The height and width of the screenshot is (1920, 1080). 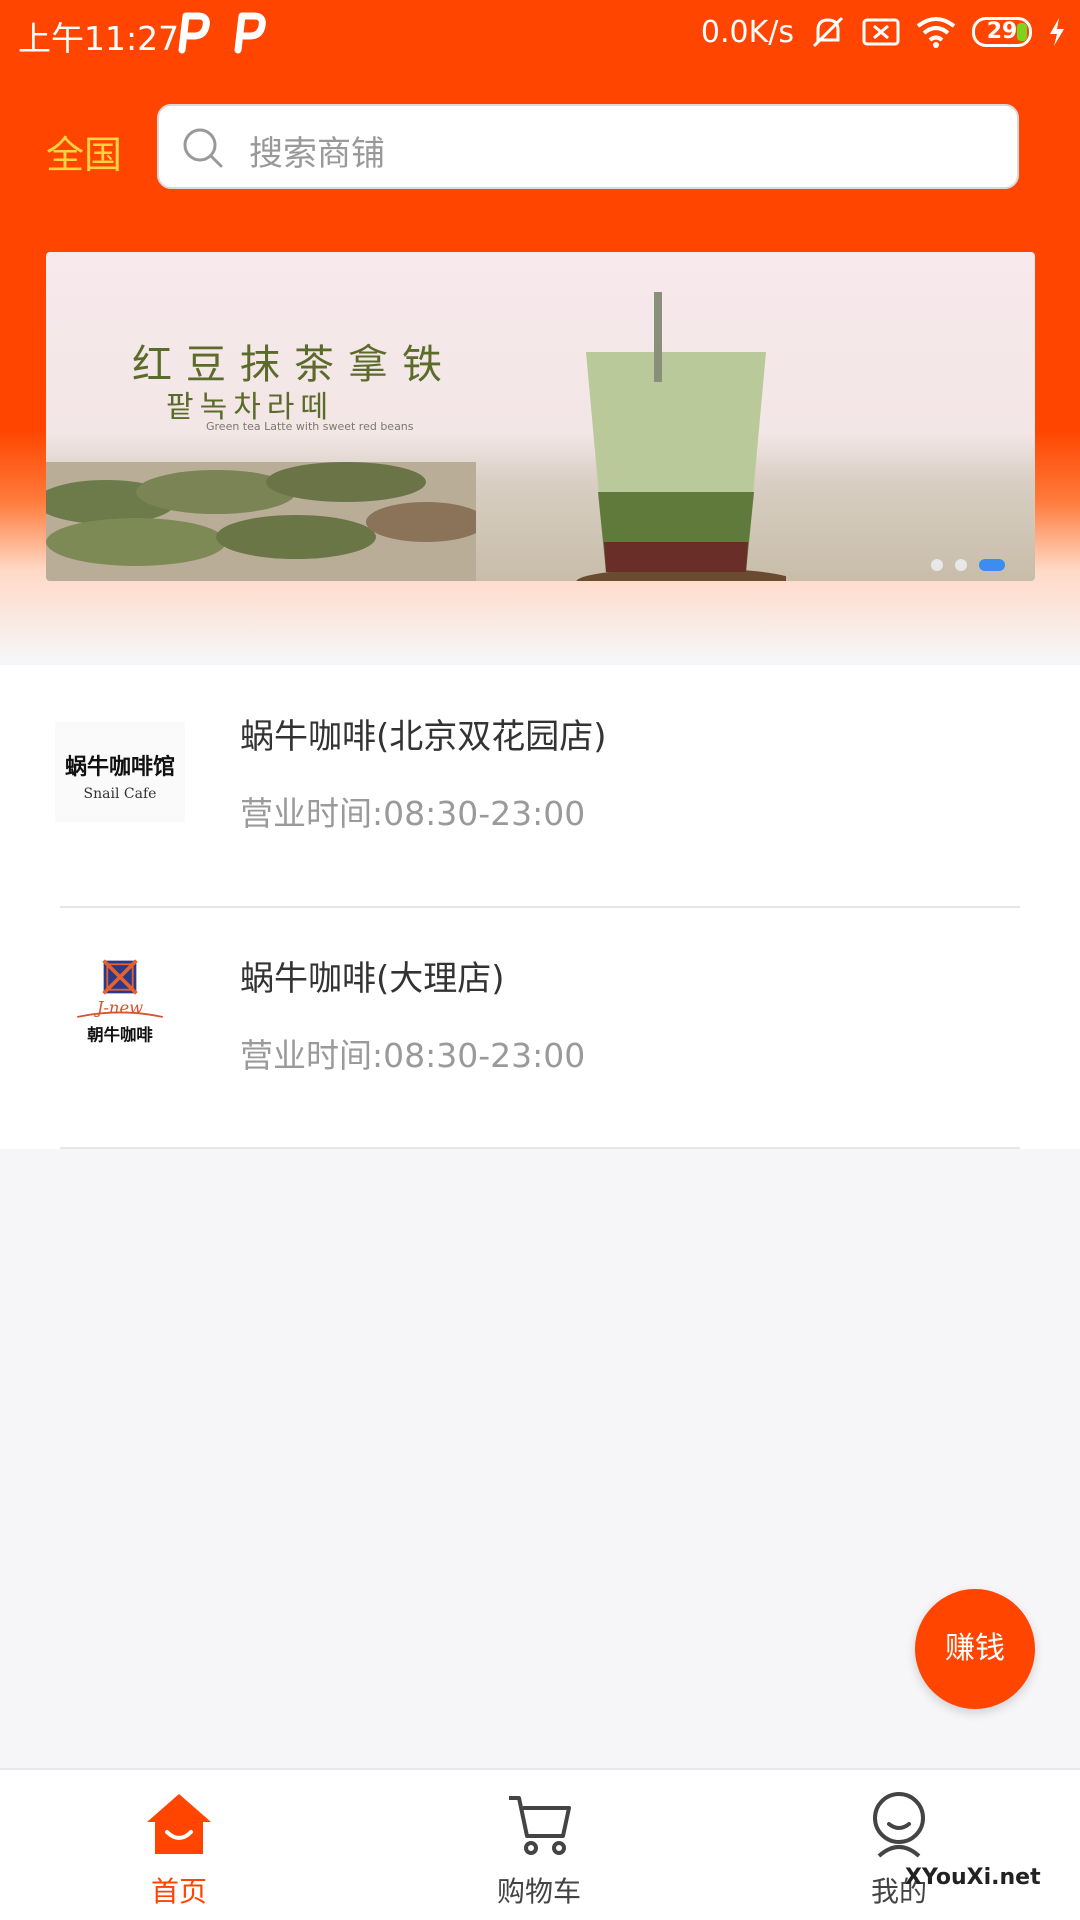 What do you see at coordinates (423, 737) in the screenshot?
I see `shop-name: 蜗牛咖啡(北京双花园店)` at bounding box center [423, 737].